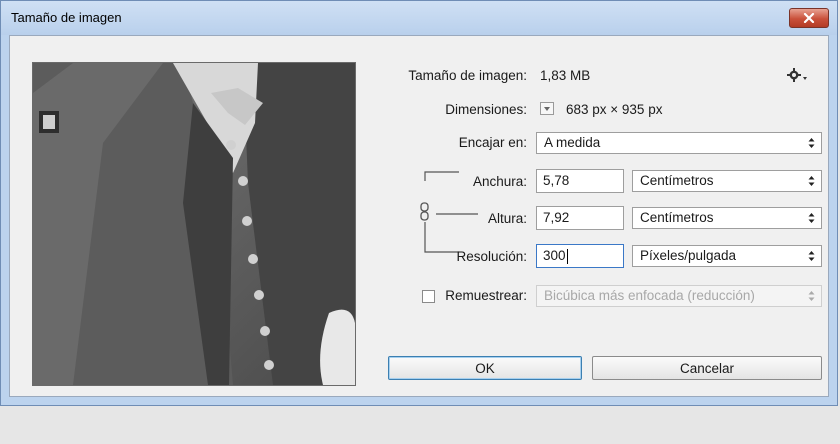  Describe the element at coordinates (66, 17) in the screenshot. I see `window-title: Tamaño de imagen` at that location.